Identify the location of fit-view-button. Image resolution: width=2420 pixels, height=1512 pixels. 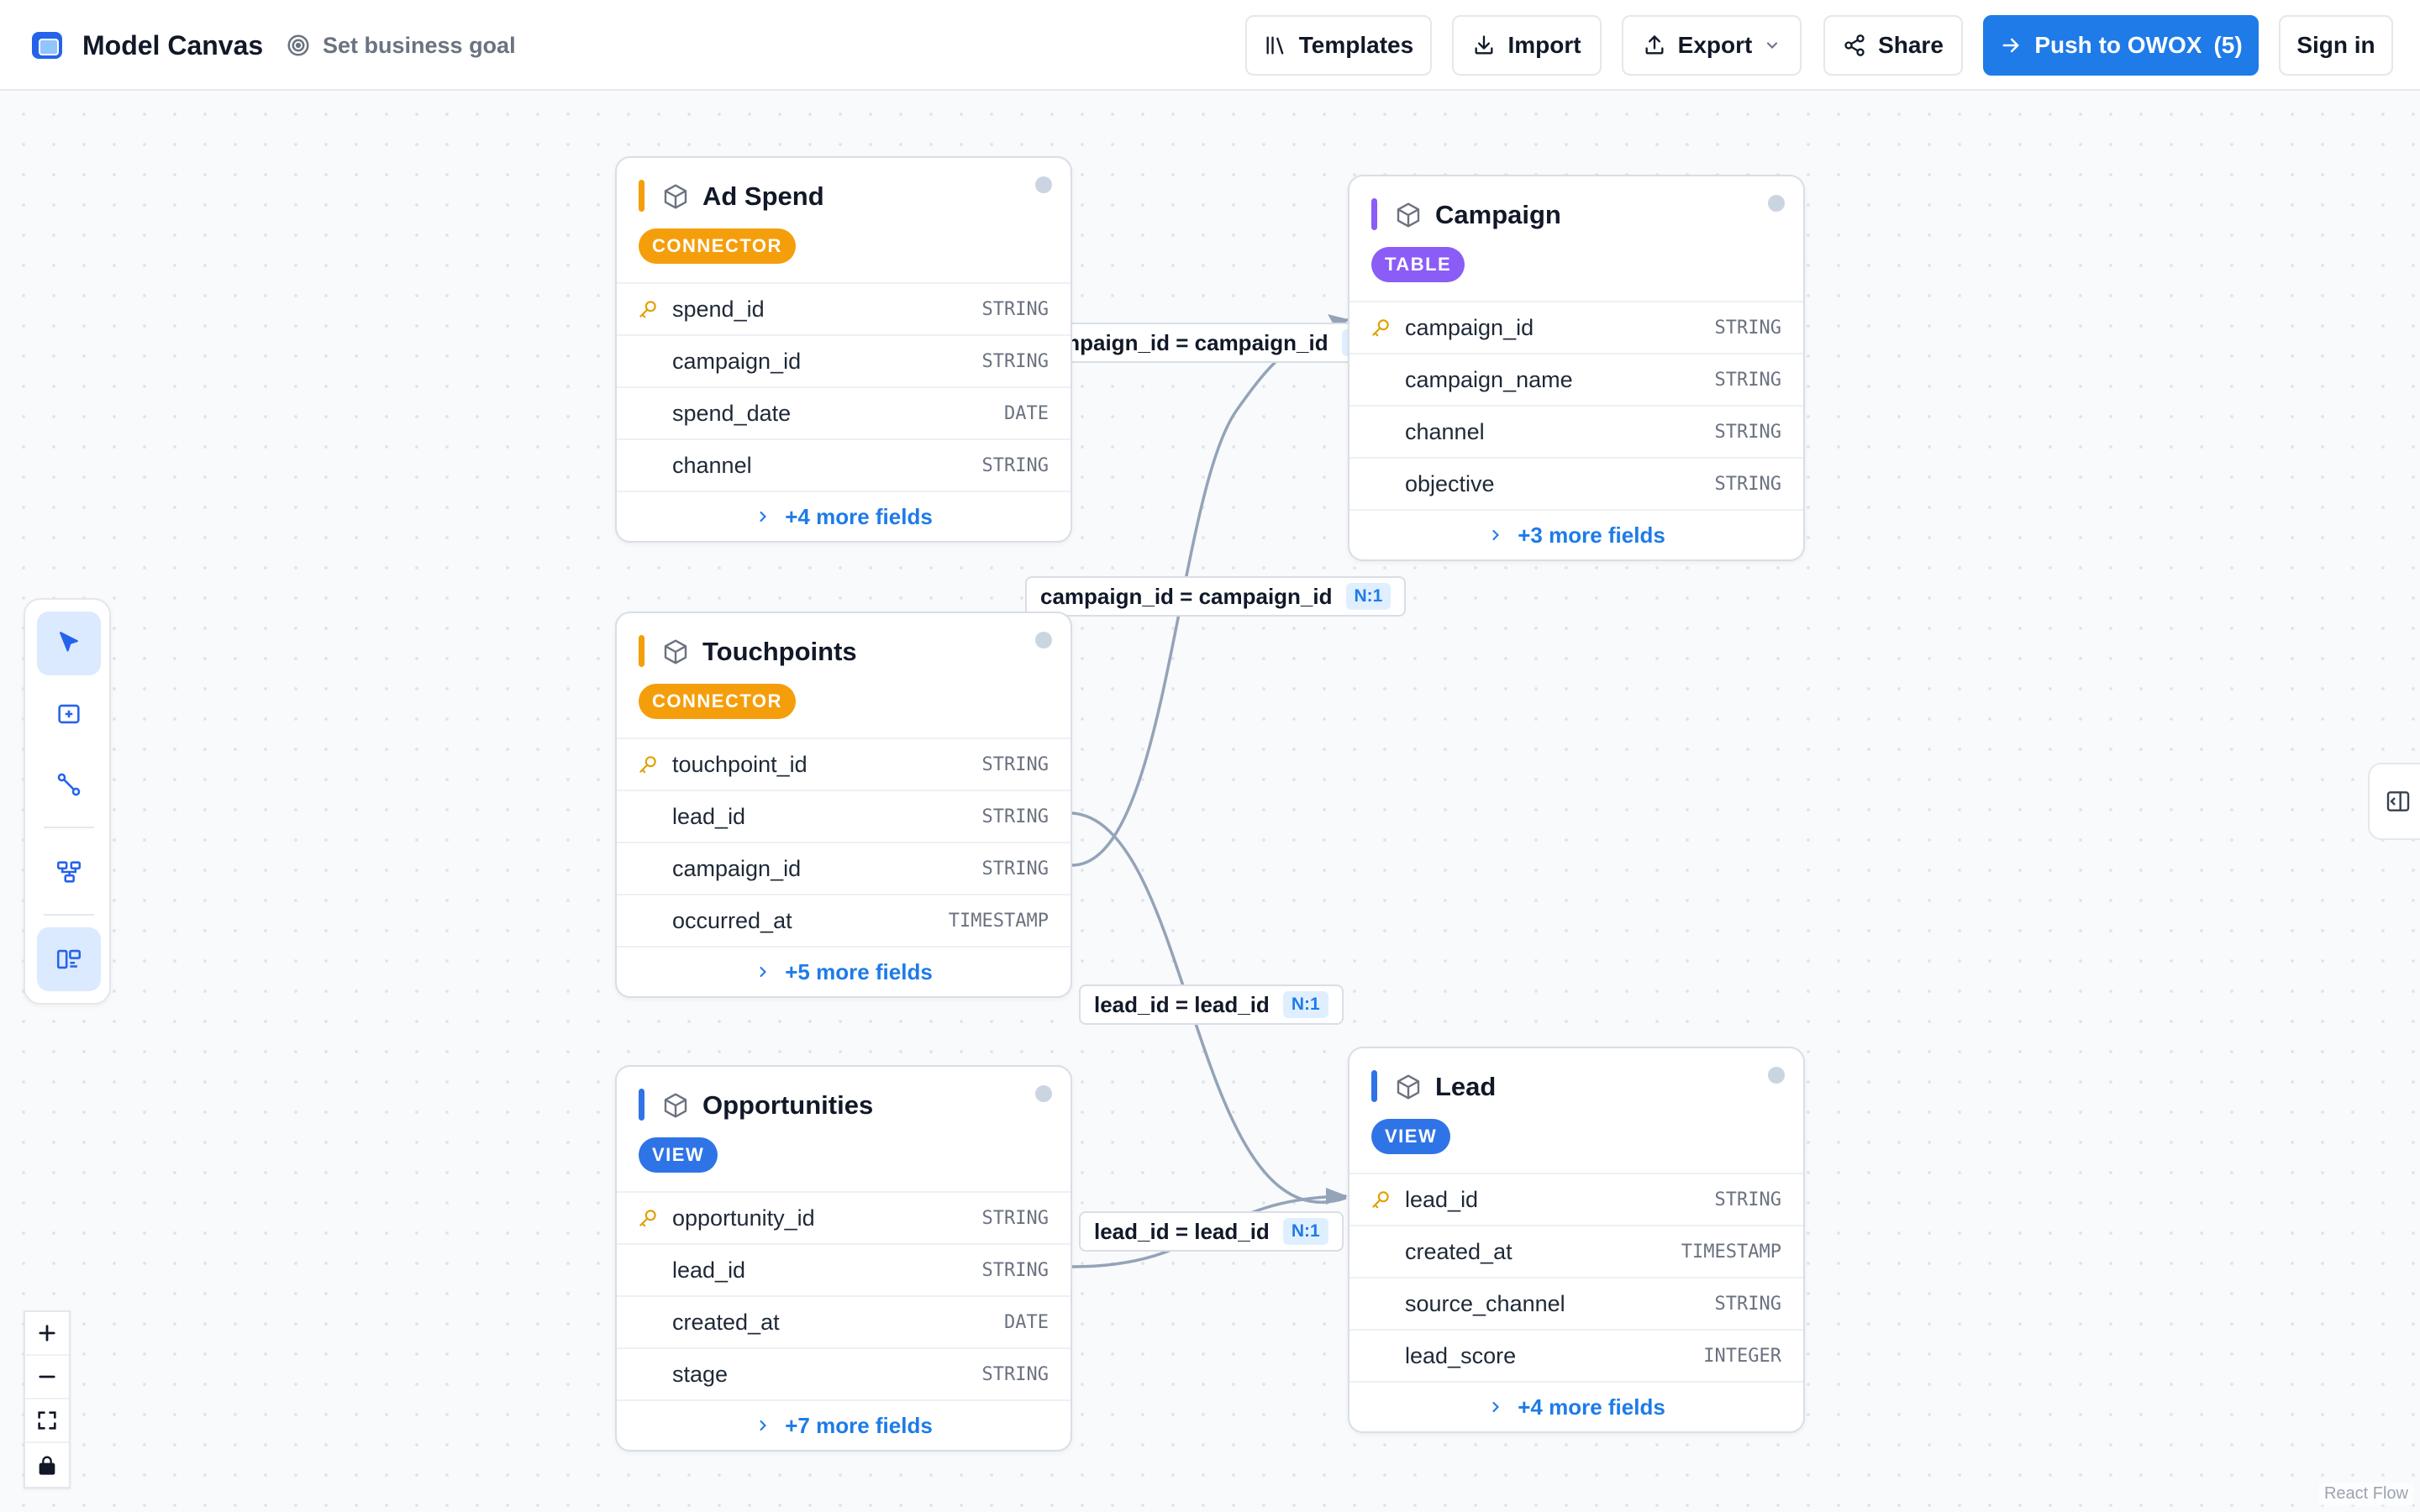
(47, 1421).